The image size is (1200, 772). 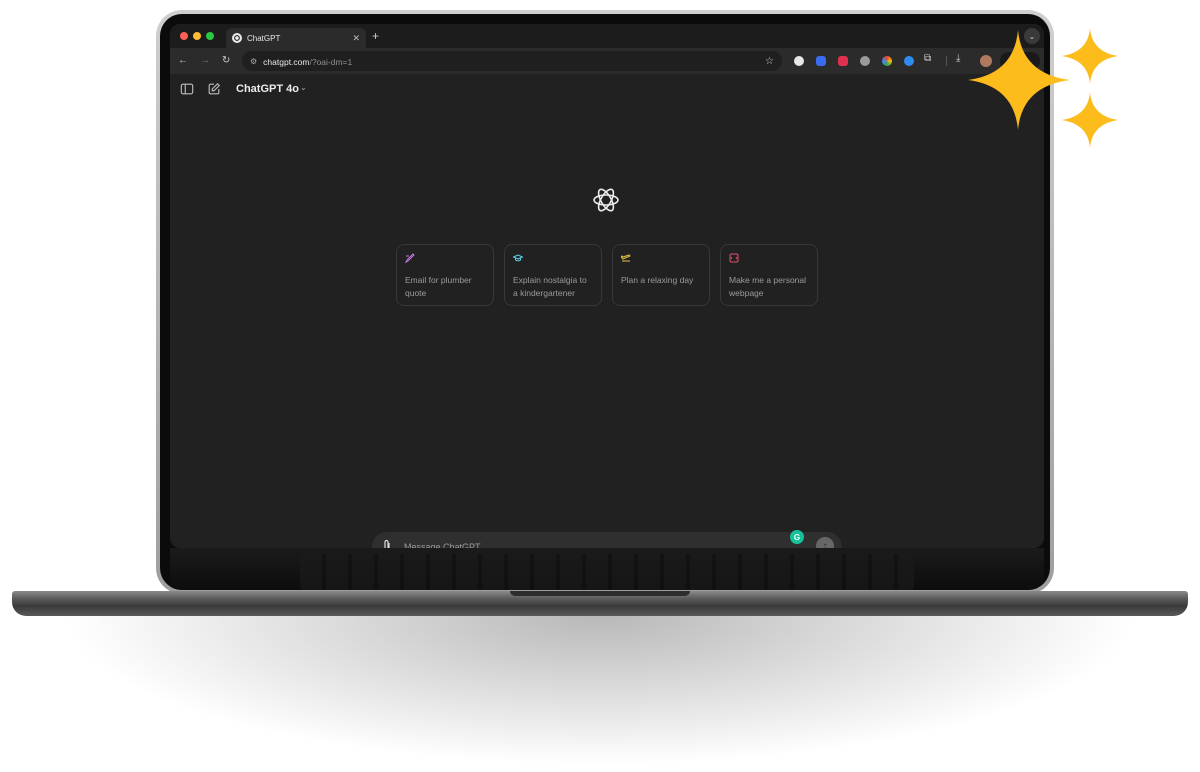 What do you see at coordinates (607, 569) in the screenshot?
I see `keyboard-reflection` at bounding box center [607, 569].